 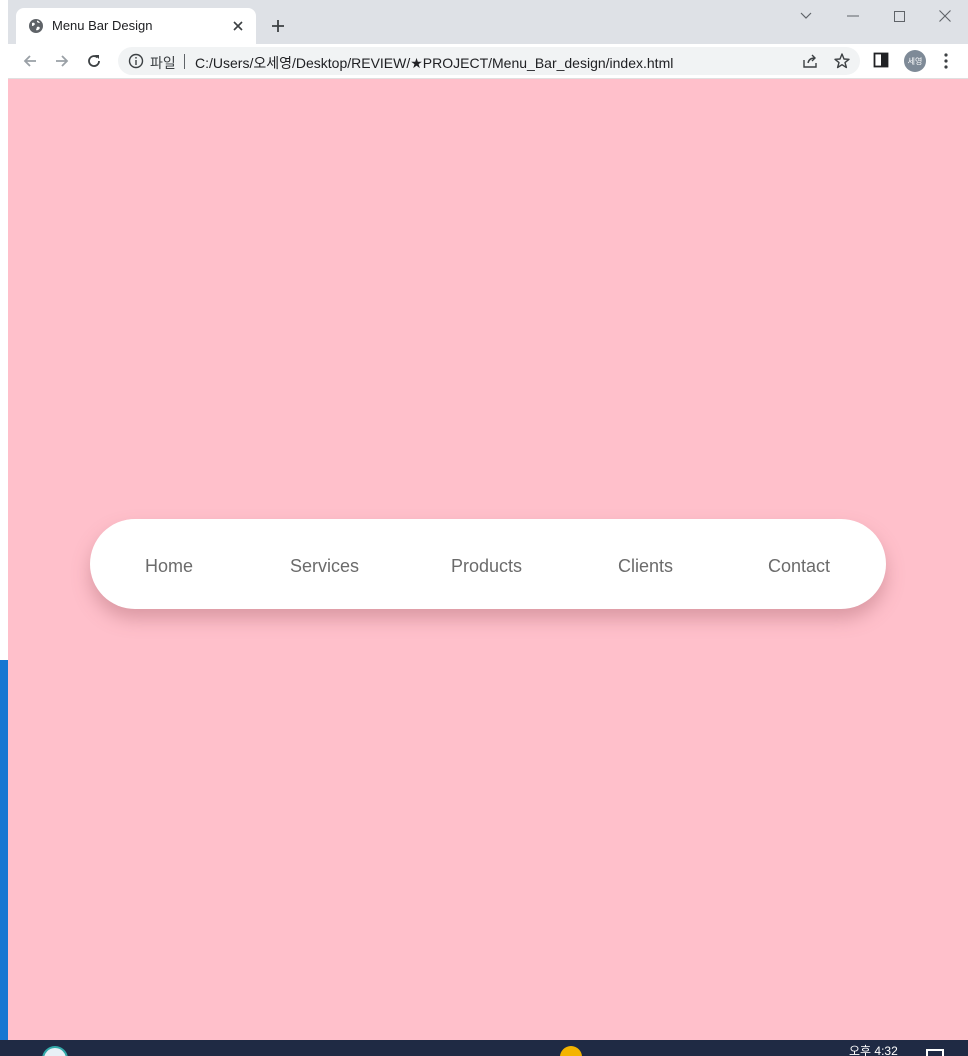 I want to click on minimize-icon, so click(x=853, y=16).